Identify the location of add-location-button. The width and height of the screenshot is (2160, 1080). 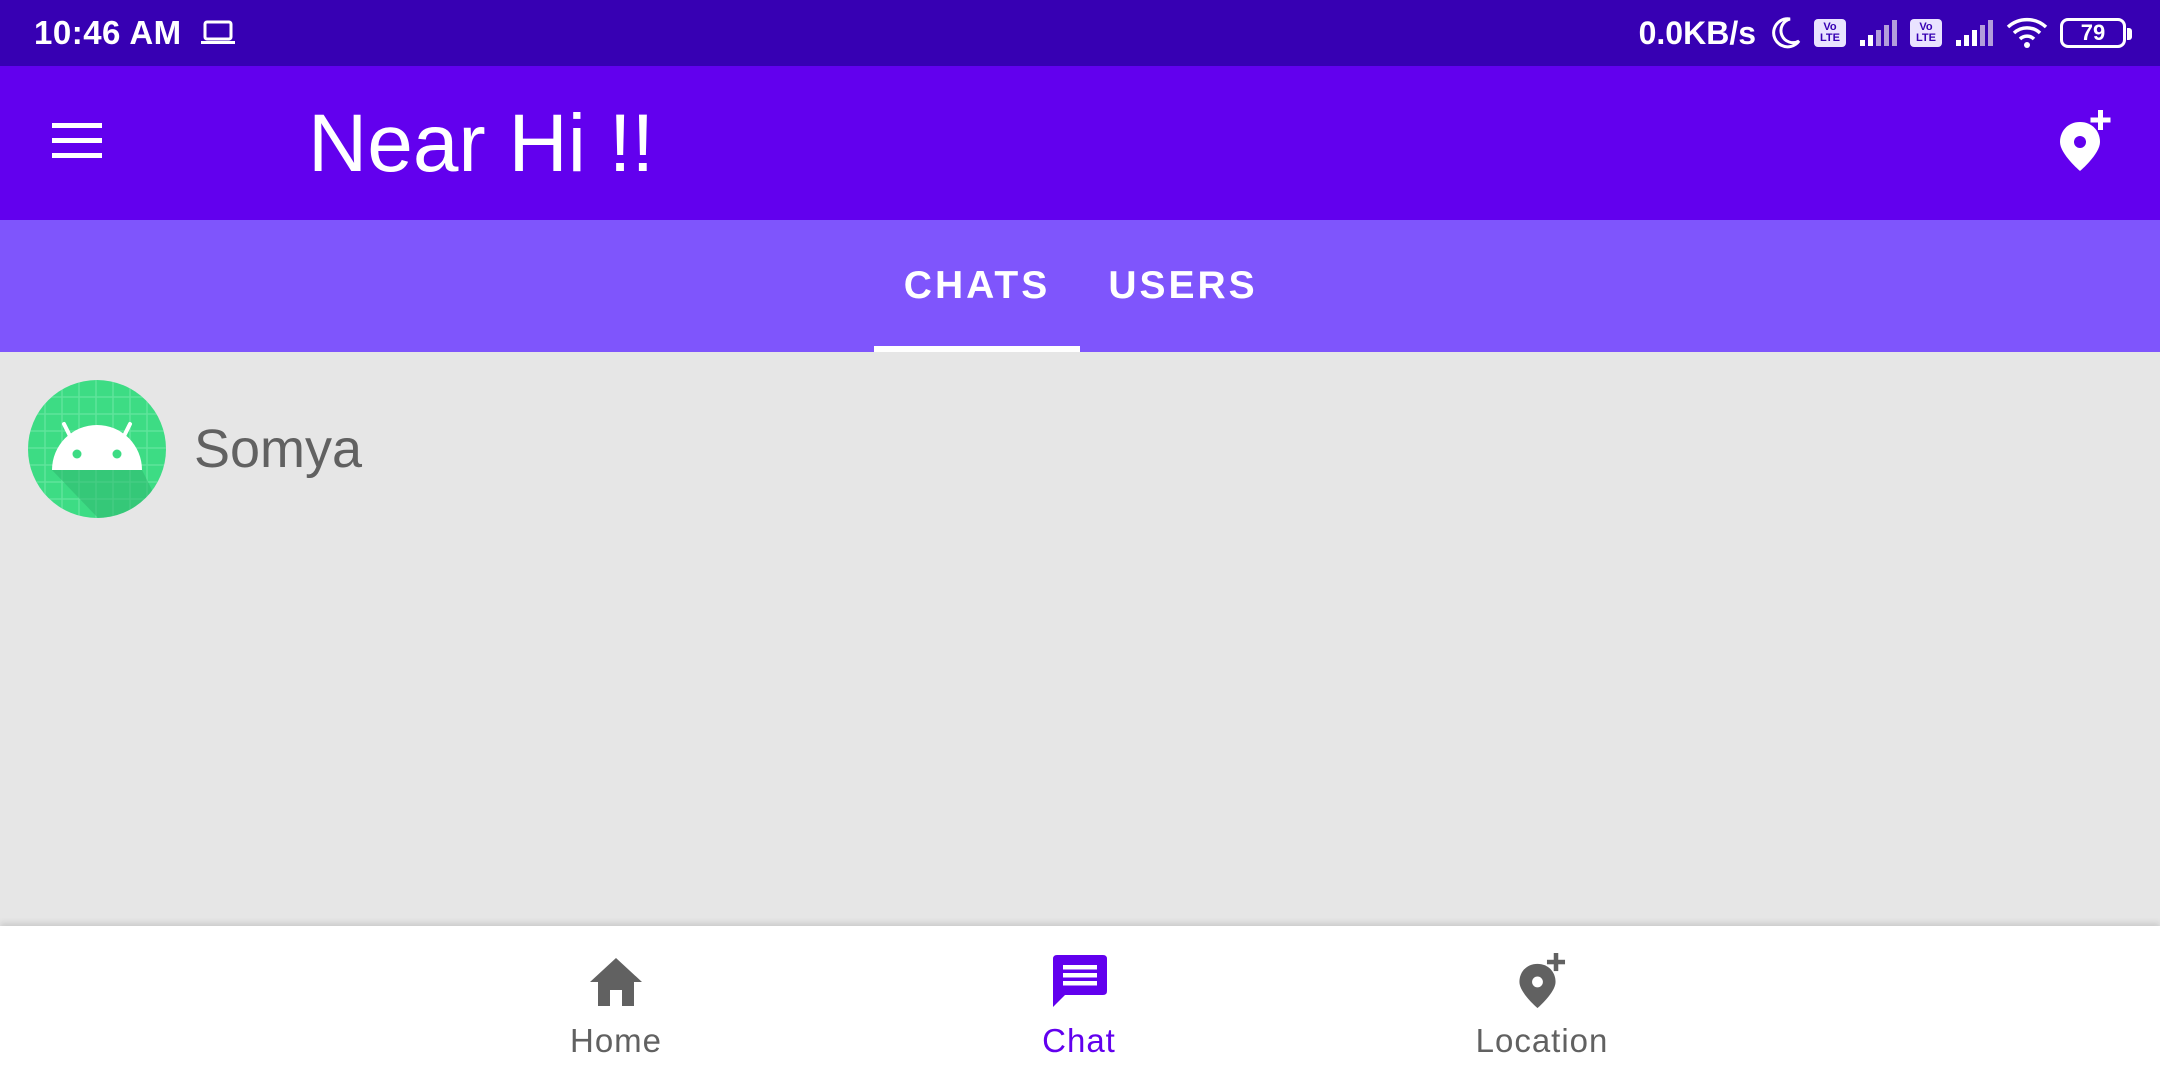
(2085, 143).